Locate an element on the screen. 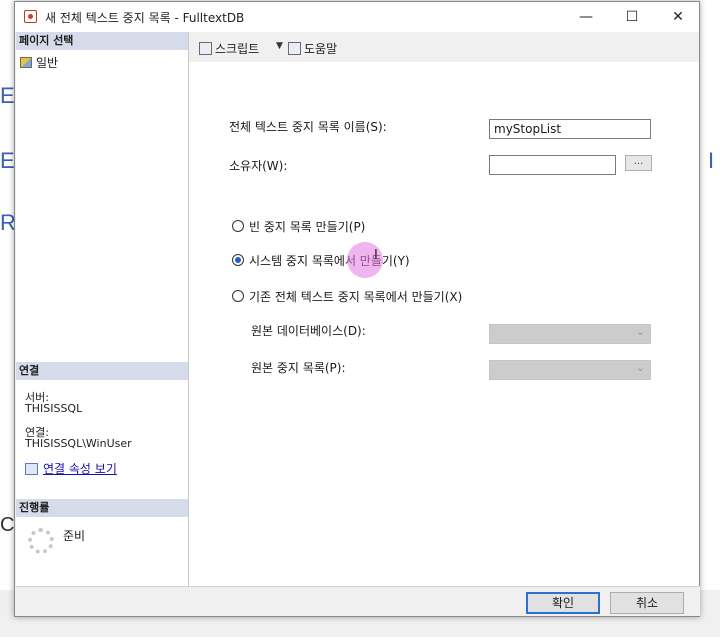 The width and height of the screenshot is (720, 637). source-stoplist-label: 원본 중지 목록(P): is located at coordinates (298, 368).